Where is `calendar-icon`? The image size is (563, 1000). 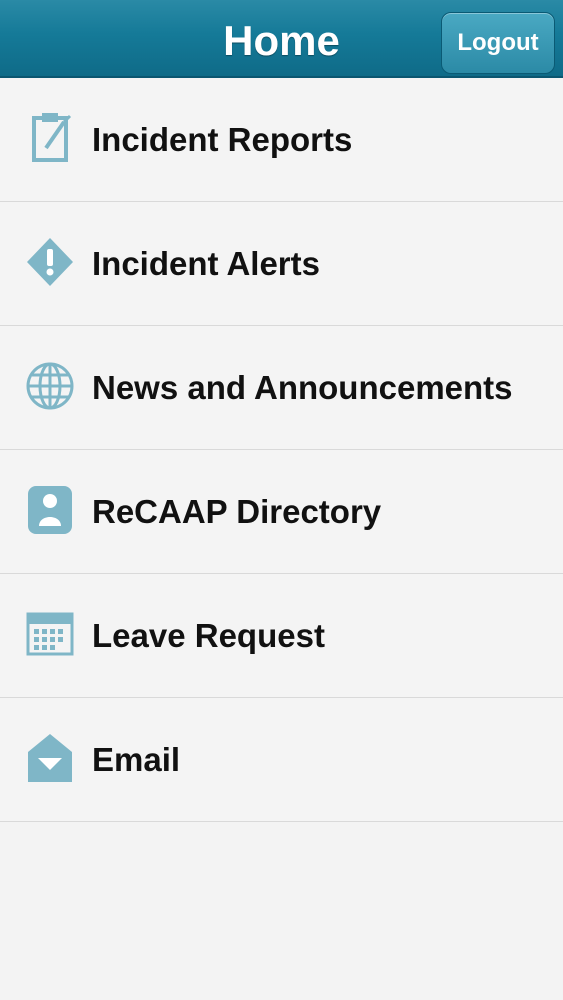
calendar-icon is located at coordinates (50, 634).